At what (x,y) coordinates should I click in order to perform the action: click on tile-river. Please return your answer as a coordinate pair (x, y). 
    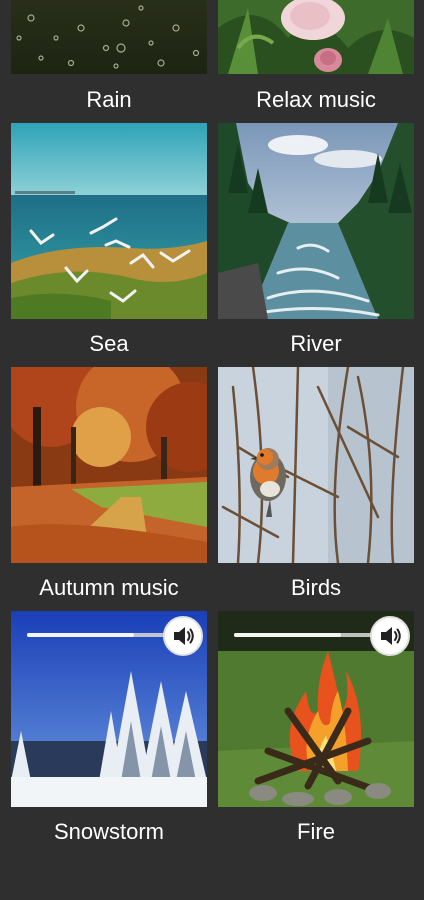
    Looking at the image, I should click on (316, 221).